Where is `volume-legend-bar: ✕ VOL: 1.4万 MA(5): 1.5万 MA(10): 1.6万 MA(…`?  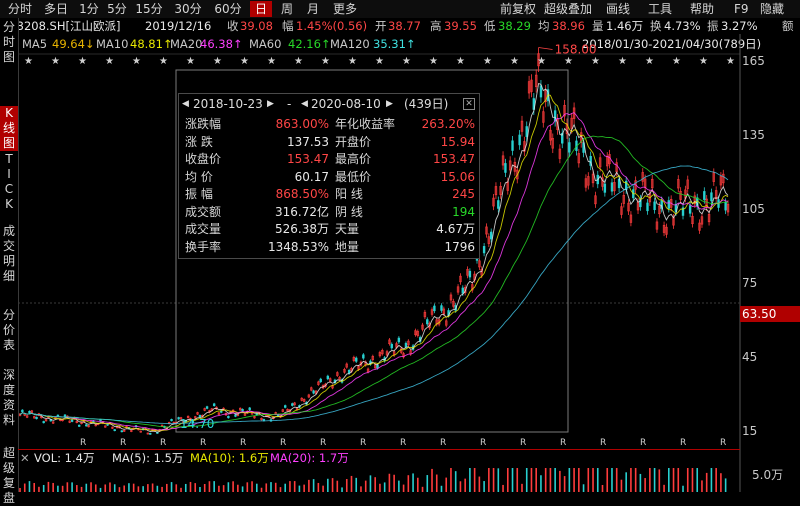 volume-legend-bar: ✕ VOL: 1.4万 MA(5): 1.5万 MA(10): 1.6万 MA(… is located at coordinates (379, 457).